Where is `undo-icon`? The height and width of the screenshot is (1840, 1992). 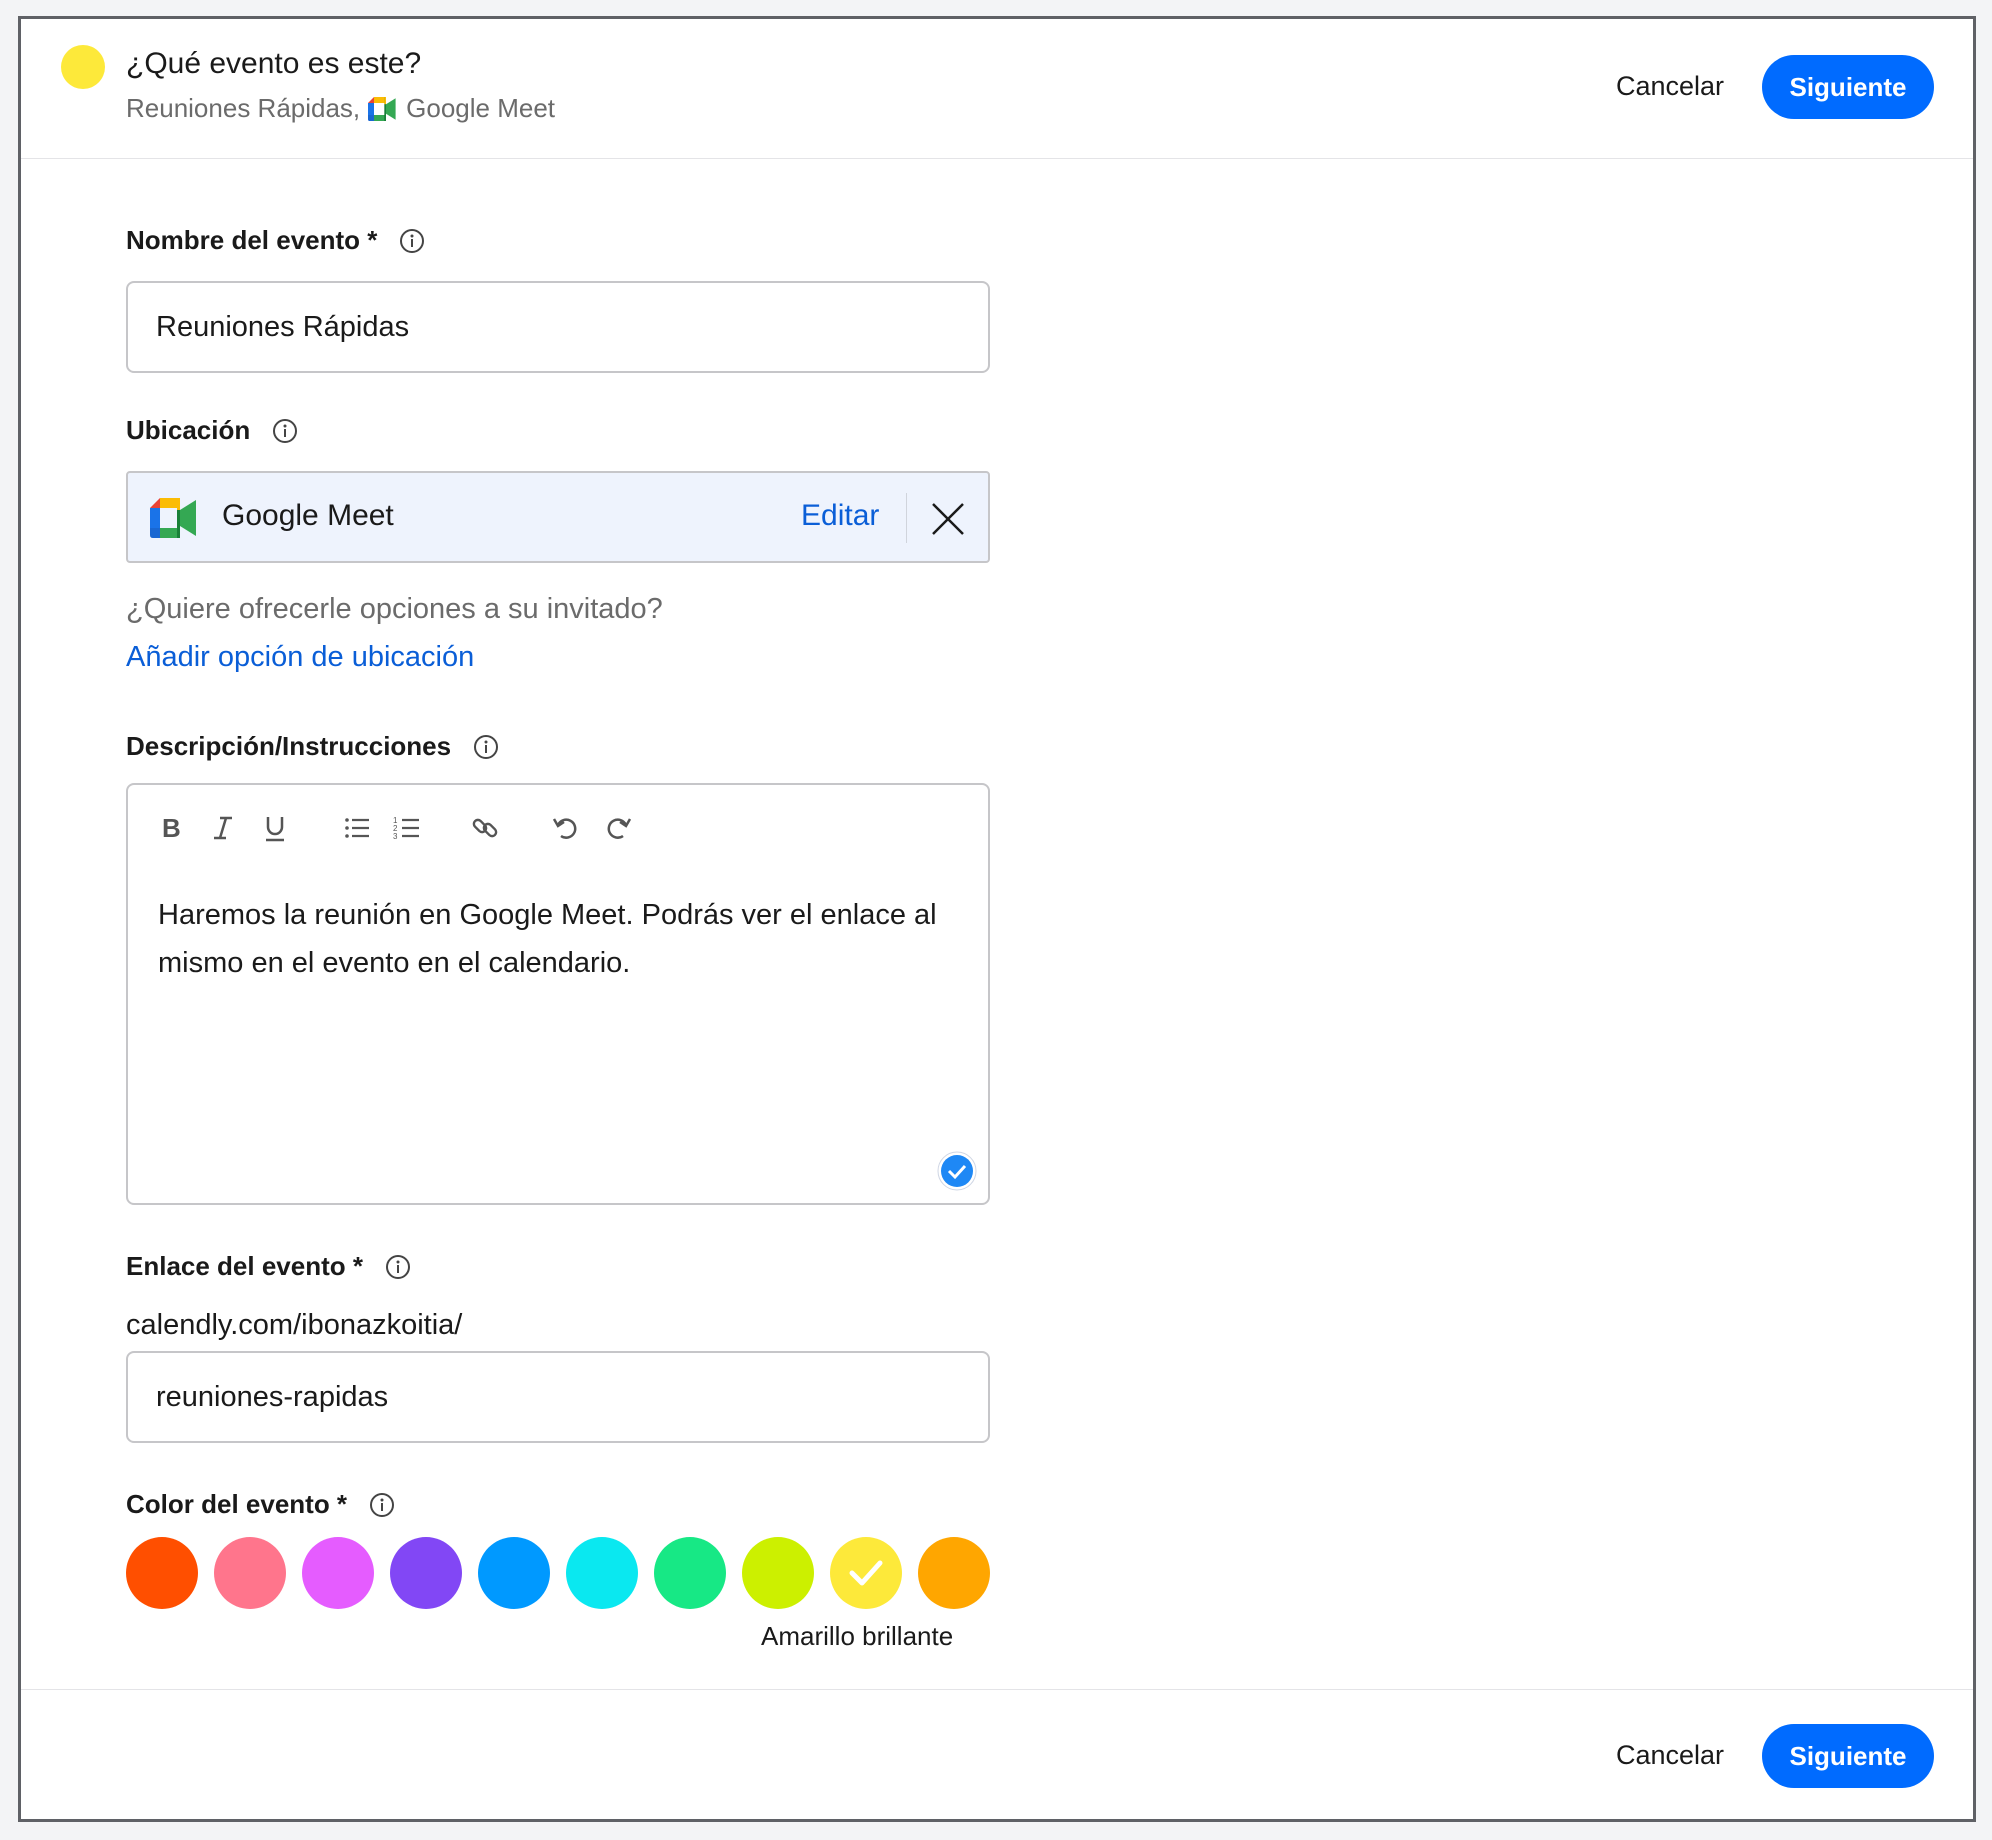 undo-icon is located at coordinates (565, 828).